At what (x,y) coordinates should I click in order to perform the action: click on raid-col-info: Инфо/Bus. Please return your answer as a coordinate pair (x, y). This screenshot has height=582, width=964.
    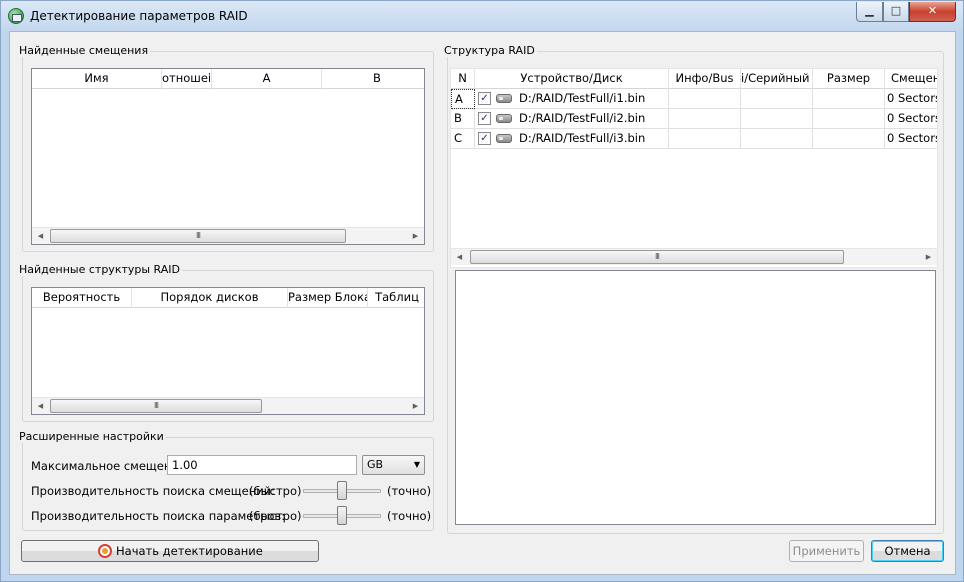
    Looking at the image, I should click on (705, 79).